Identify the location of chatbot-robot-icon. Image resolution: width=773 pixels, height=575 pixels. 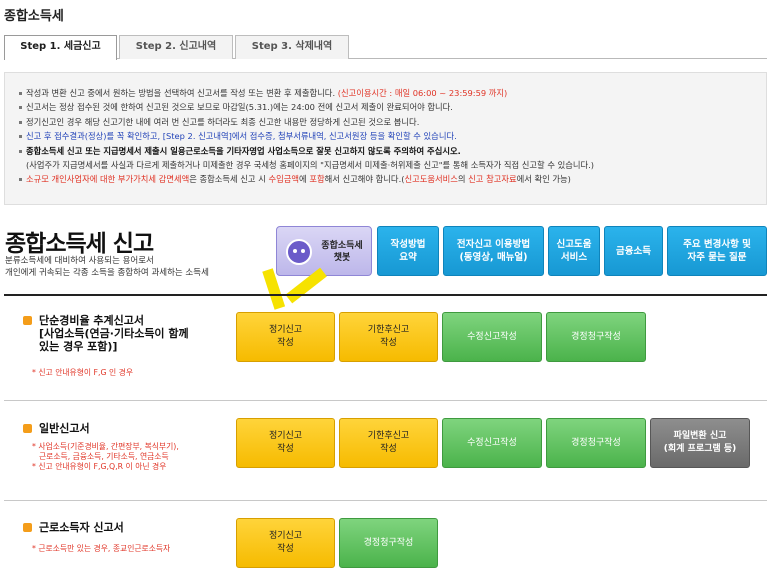
(299, 252).